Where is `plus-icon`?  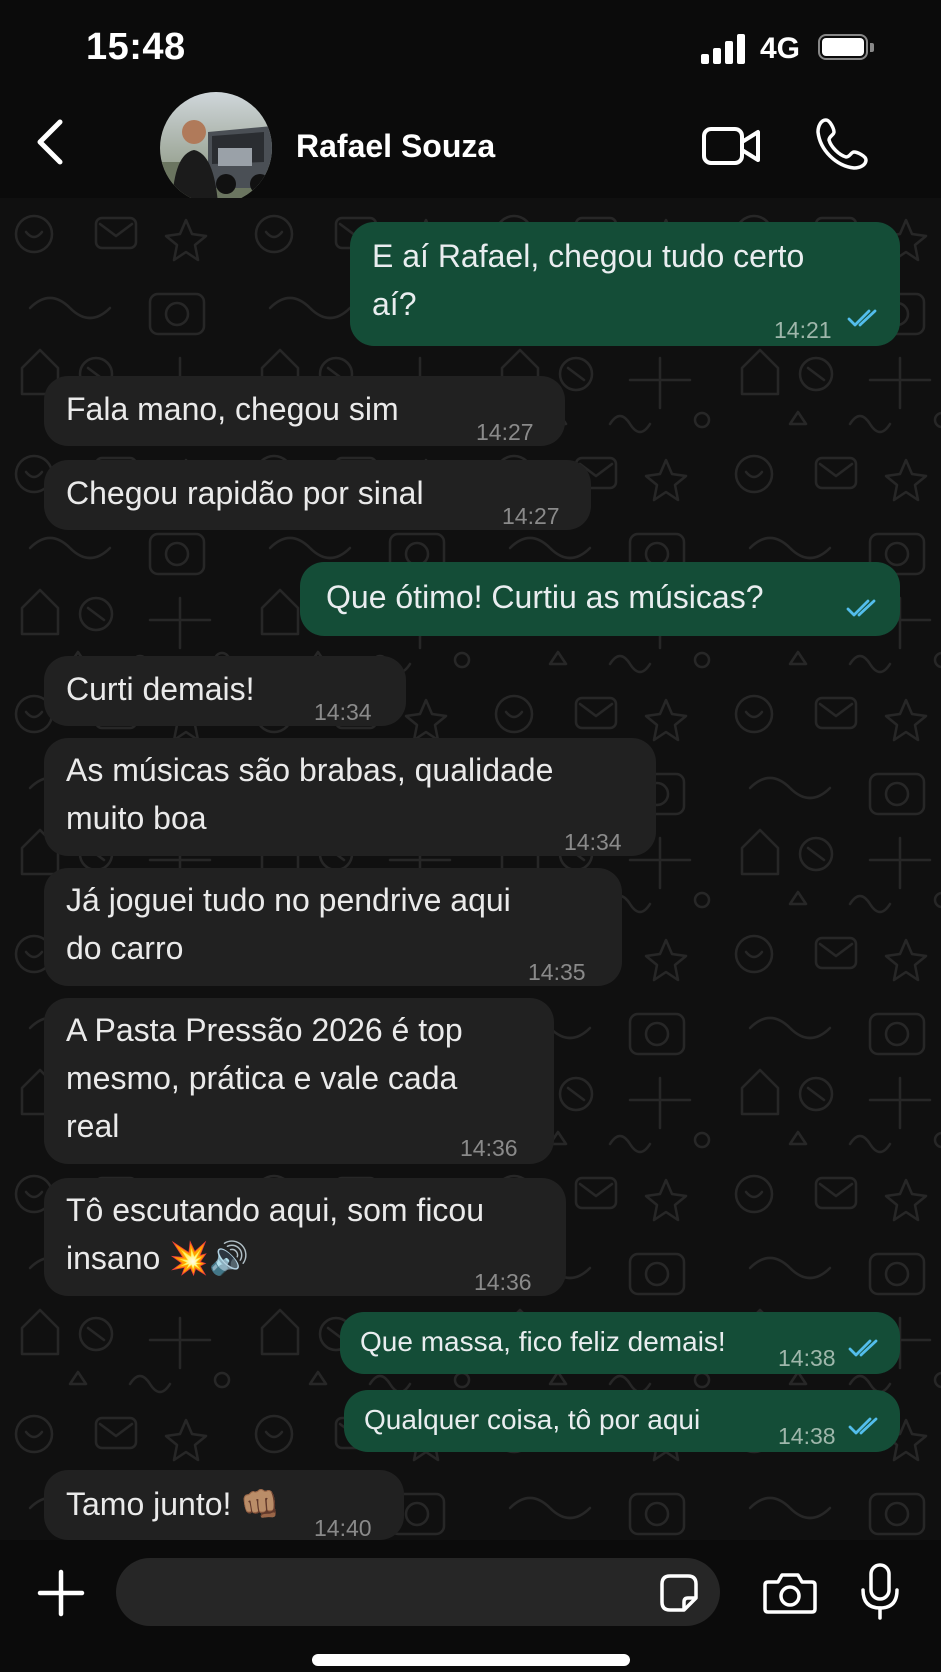 plus-icon is located at coordinates (61, 1593).